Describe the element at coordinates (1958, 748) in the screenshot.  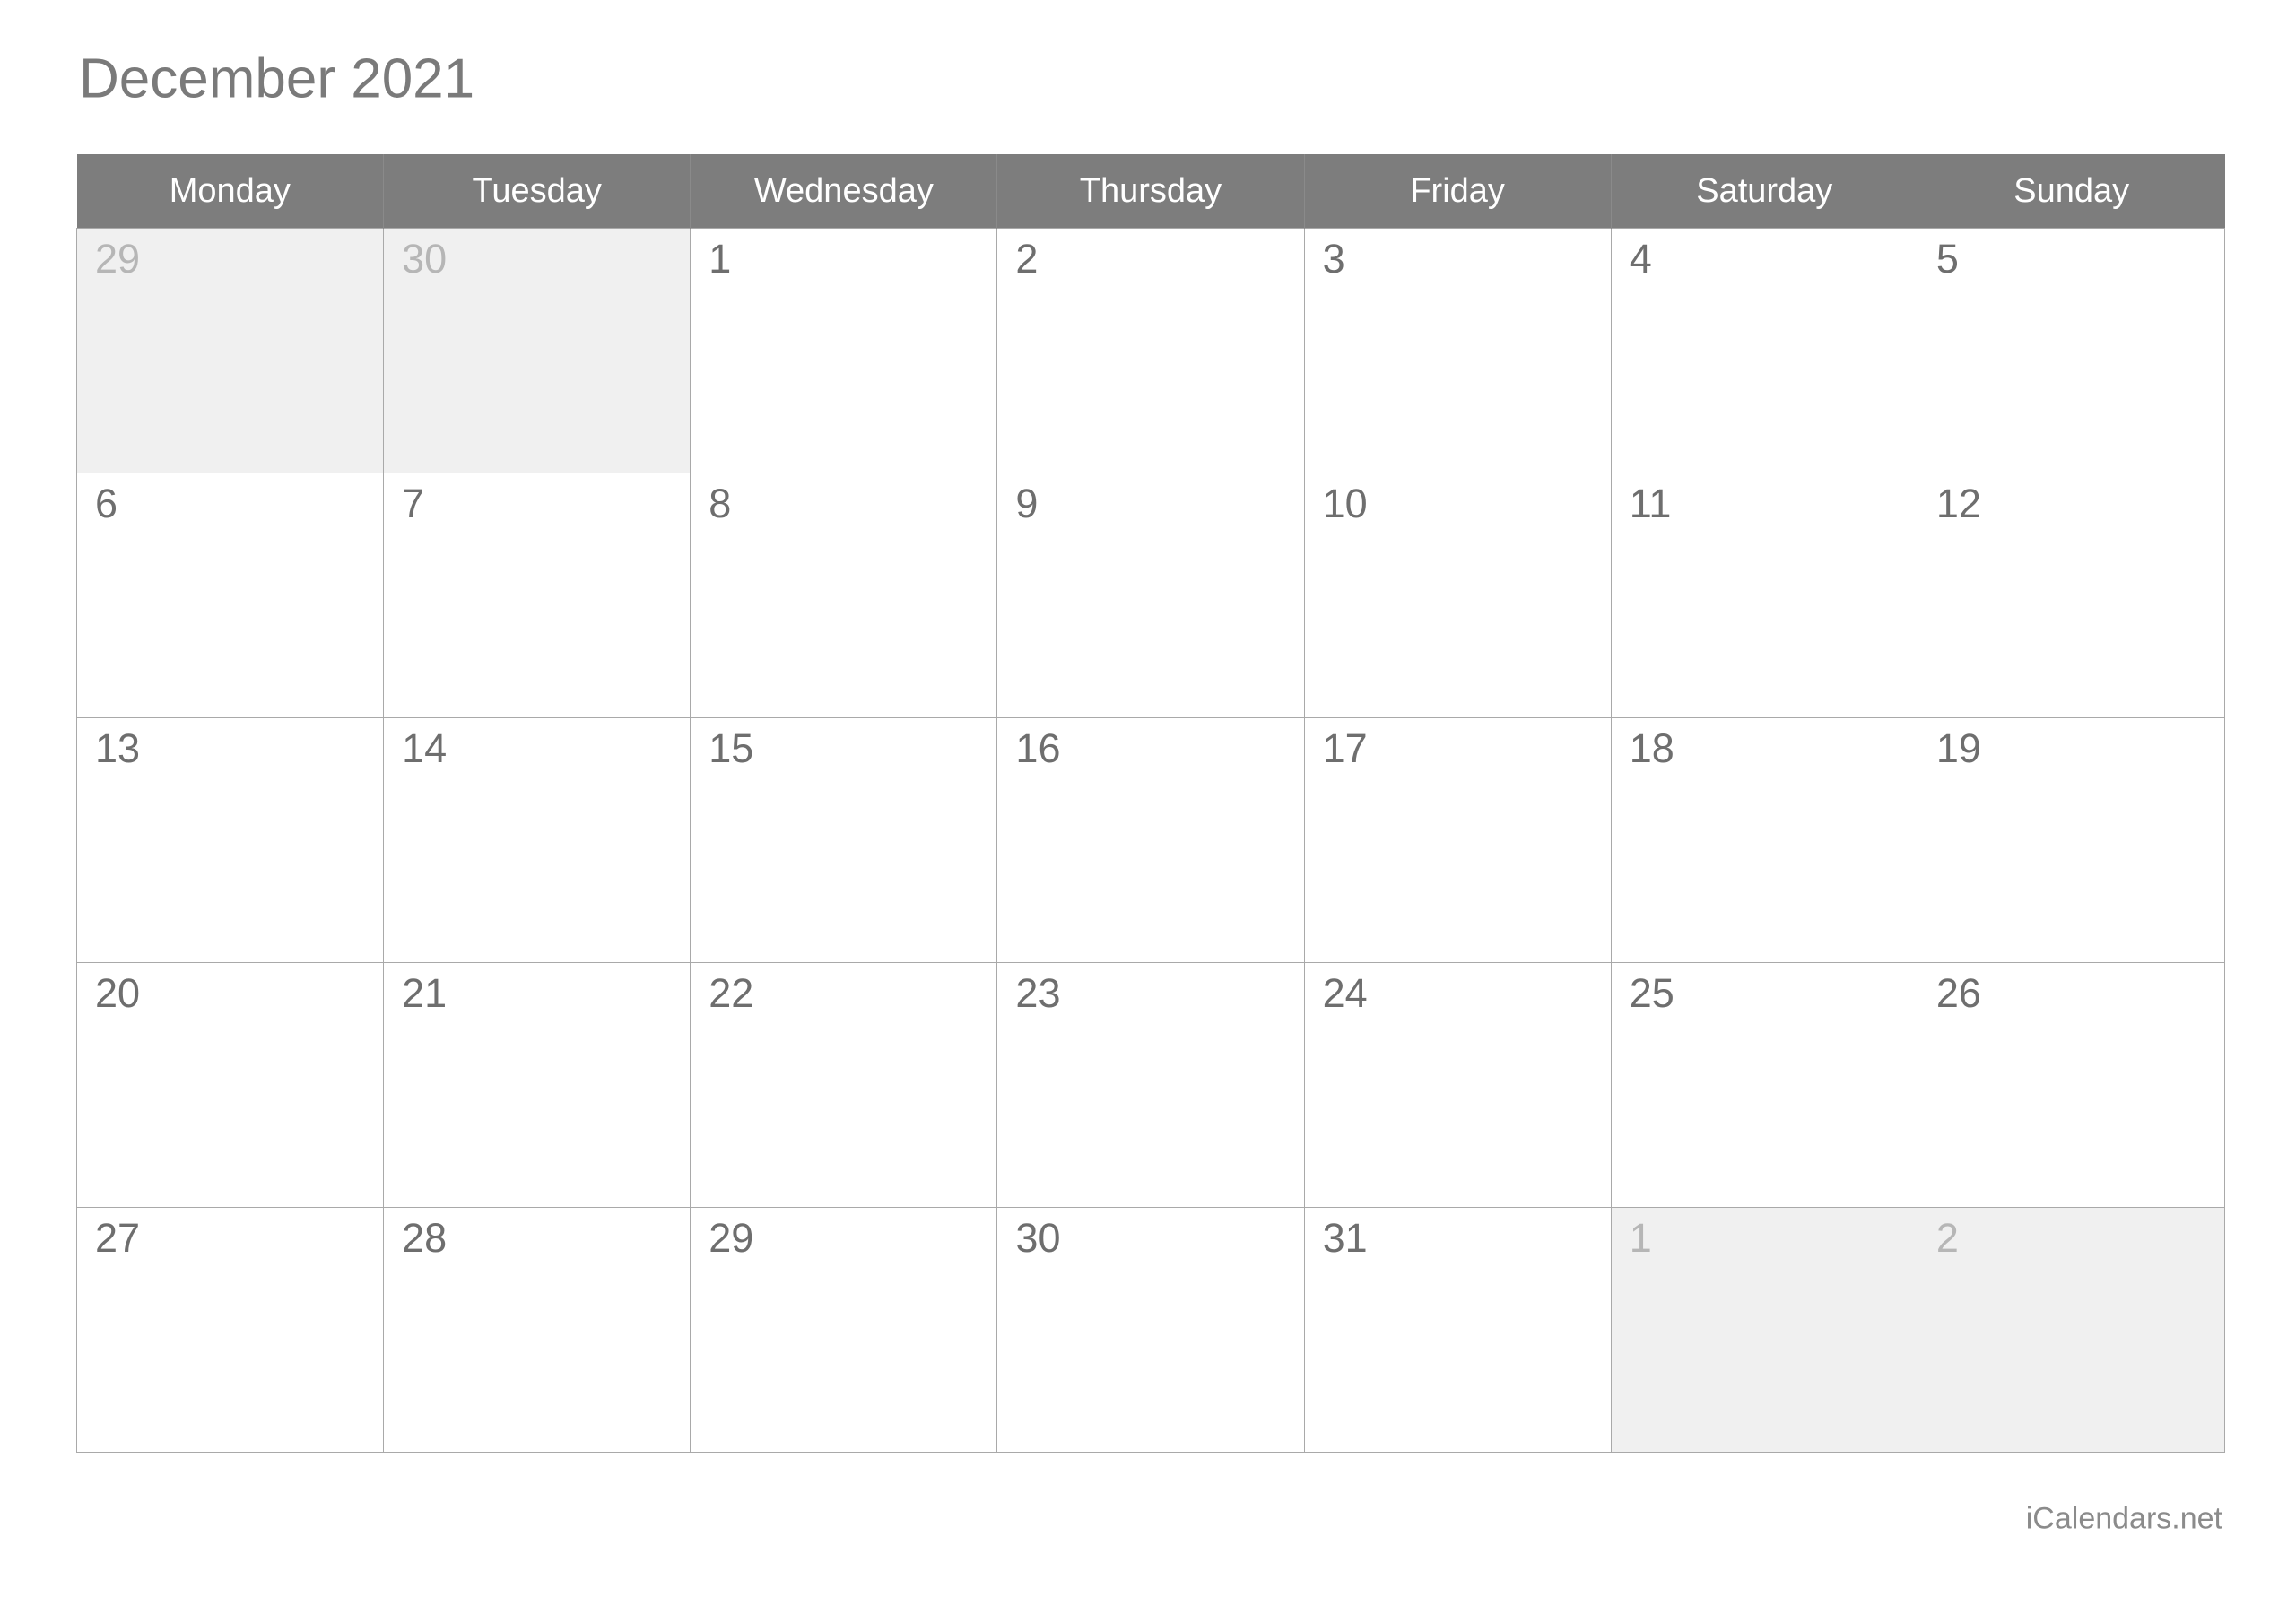
I see `day-number: 19` at that location.